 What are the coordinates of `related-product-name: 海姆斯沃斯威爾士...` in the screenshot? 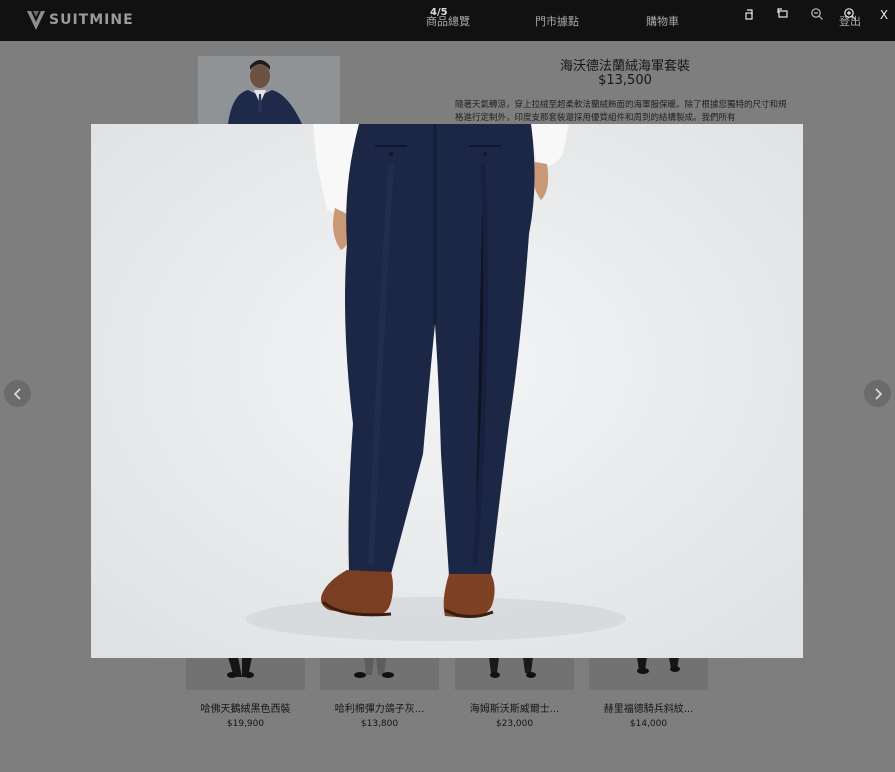 It's located at (514, 707).